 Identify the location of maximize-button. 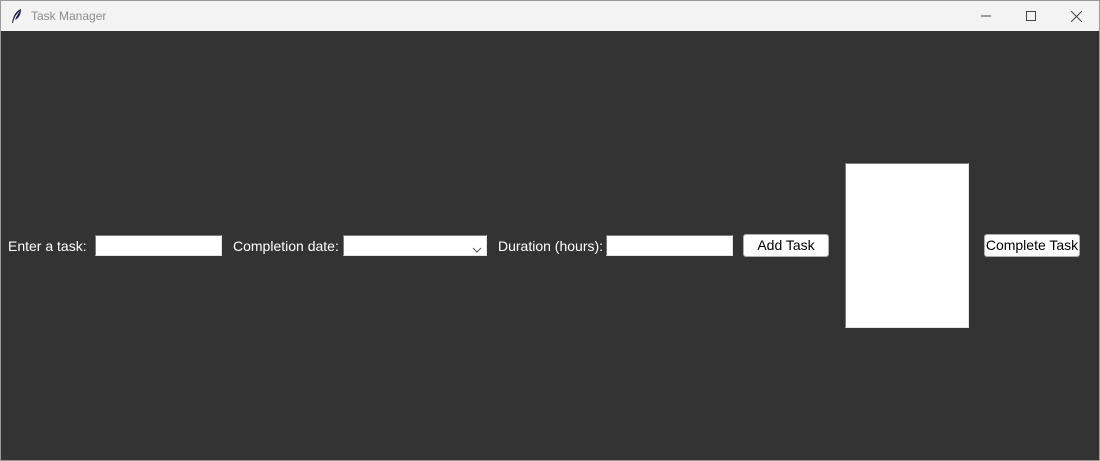
(1031, 16).